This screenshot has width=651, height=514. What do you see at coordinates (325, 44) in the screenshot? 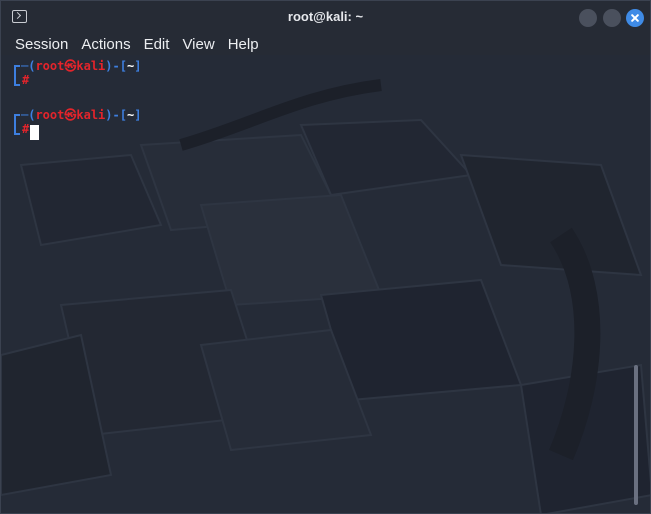
I see `menu-bar: Session Actions Edit View Help` at bounding box center [325, 44].